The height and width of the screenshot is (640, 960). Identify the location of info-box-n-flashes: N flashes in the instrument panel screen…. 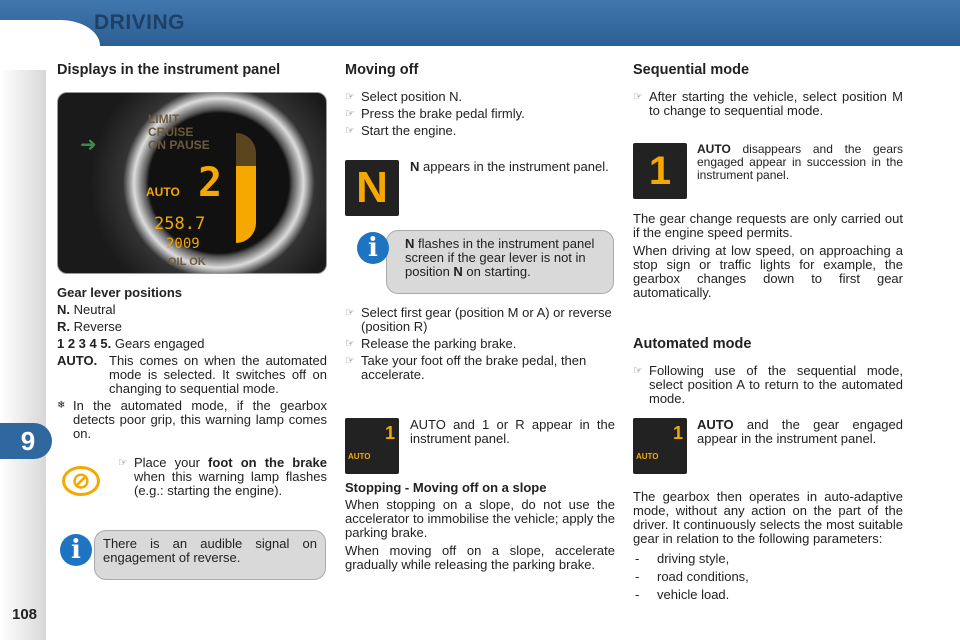
(500, 262).